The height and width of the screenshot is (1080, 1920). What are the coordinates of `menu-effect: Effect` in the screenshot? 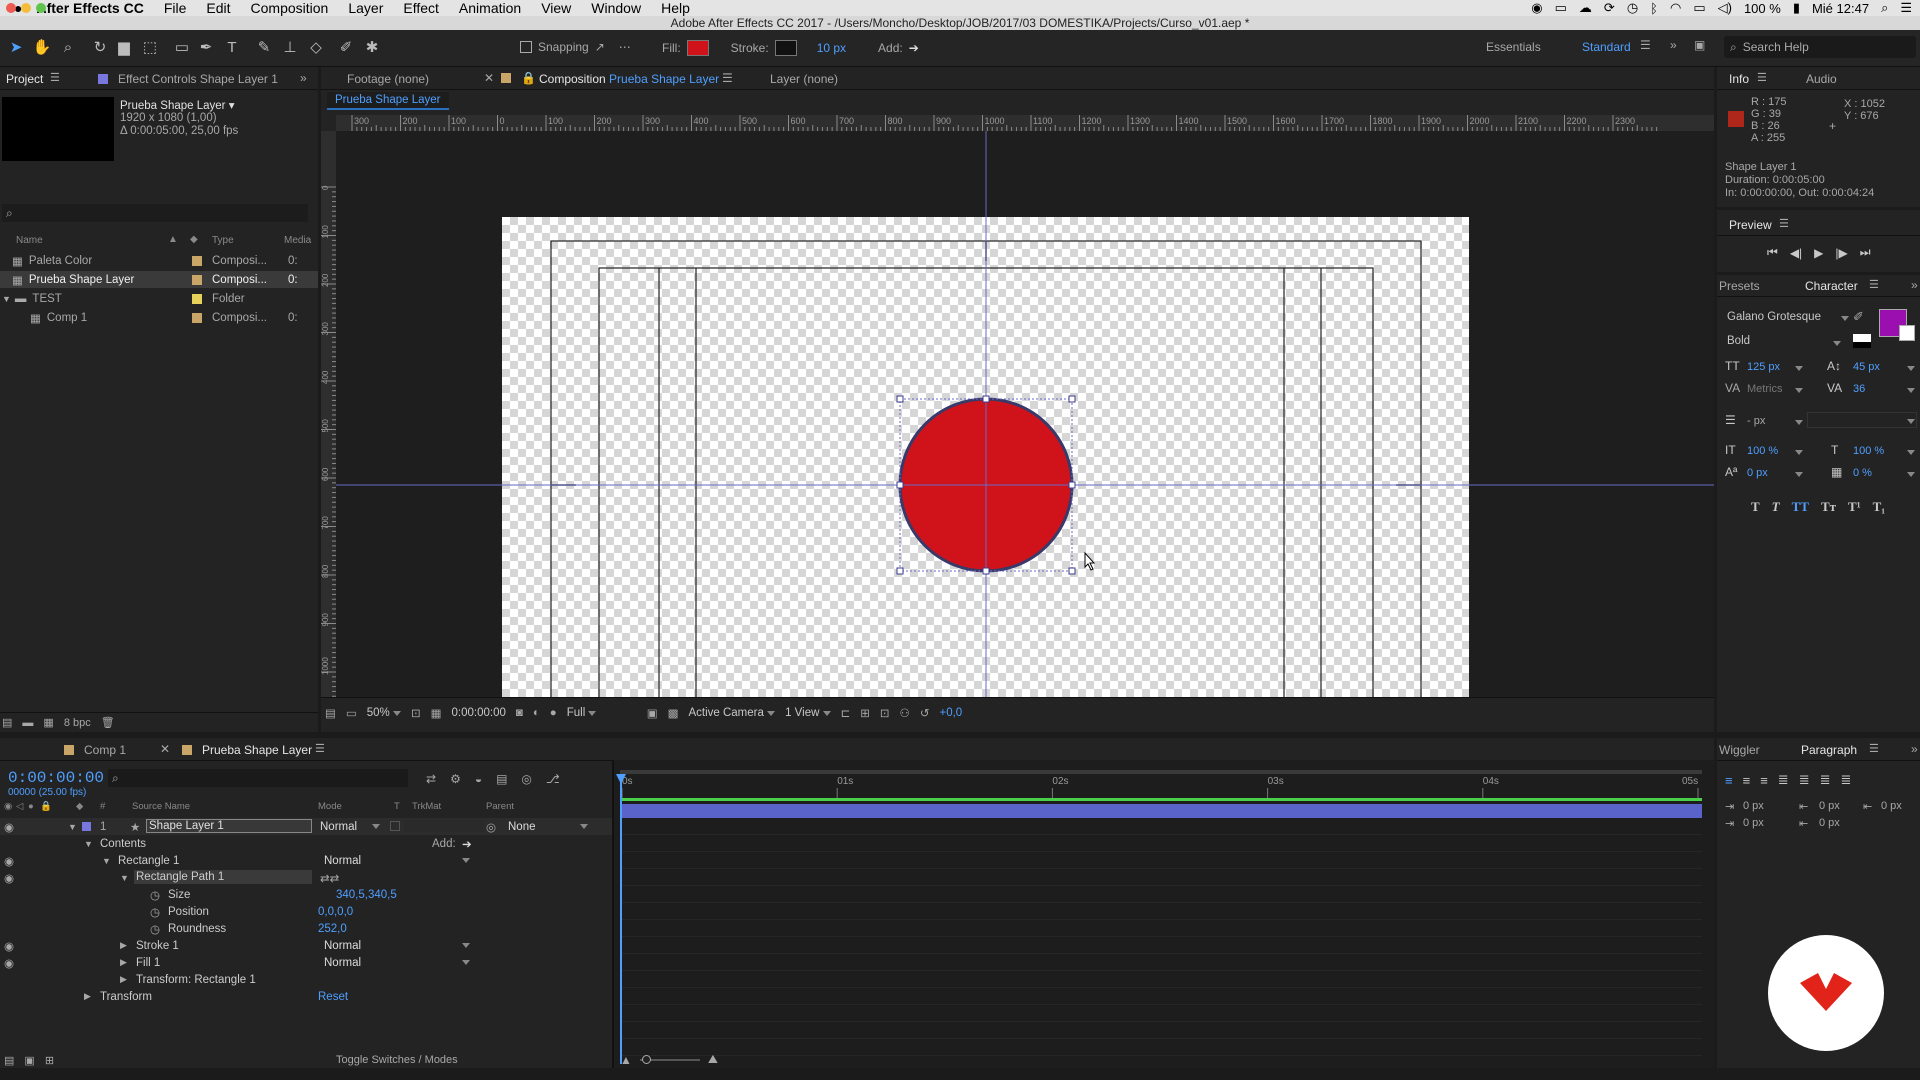 It's located at (421, 8).